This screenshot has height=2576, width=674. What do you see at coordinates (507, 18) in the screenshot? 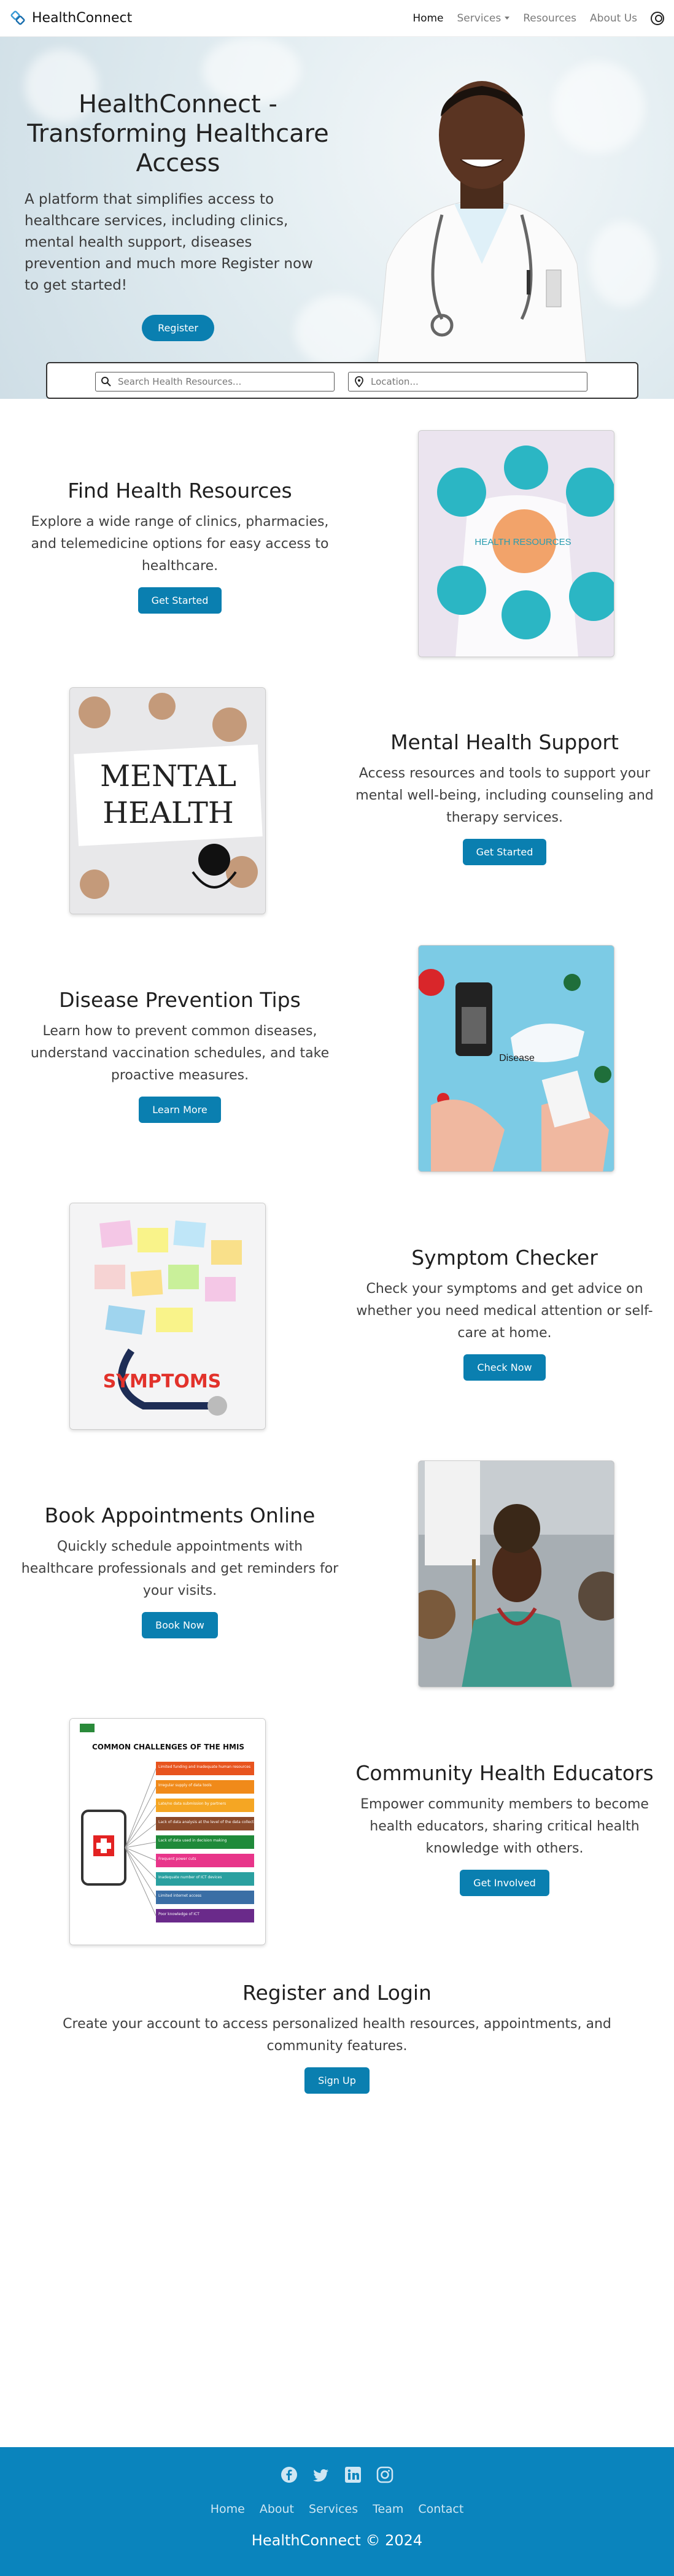
I see `chevron-down-icon` at bounding box center [507, 18].